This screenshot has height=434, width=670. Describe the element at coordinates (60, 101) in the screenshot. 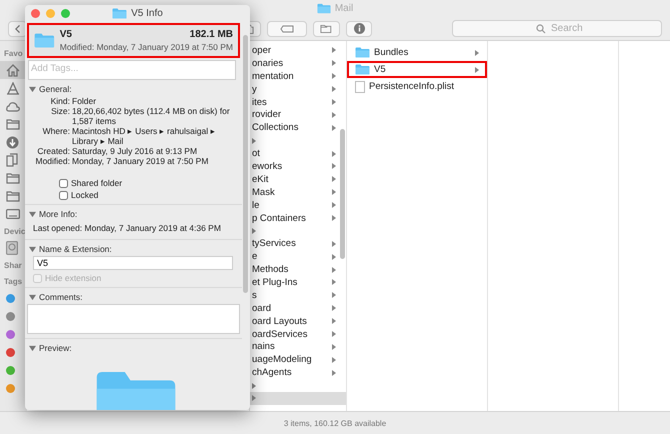

I see `field-label: Kind:` at that location.